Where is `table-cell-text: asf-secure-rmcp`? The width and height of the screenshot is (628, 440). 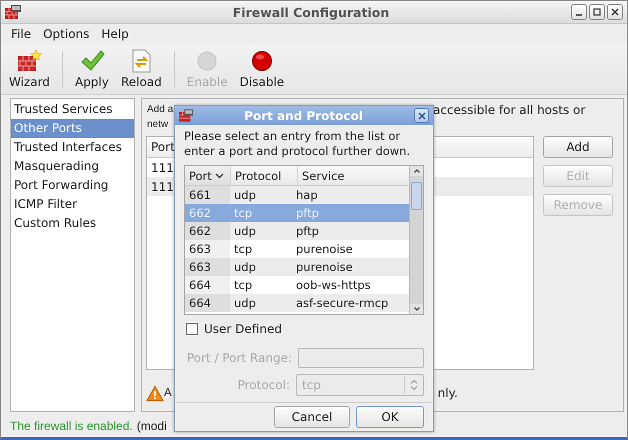 table-cell-text: asf-secure-rmcp is located at coordinates (342, 303).